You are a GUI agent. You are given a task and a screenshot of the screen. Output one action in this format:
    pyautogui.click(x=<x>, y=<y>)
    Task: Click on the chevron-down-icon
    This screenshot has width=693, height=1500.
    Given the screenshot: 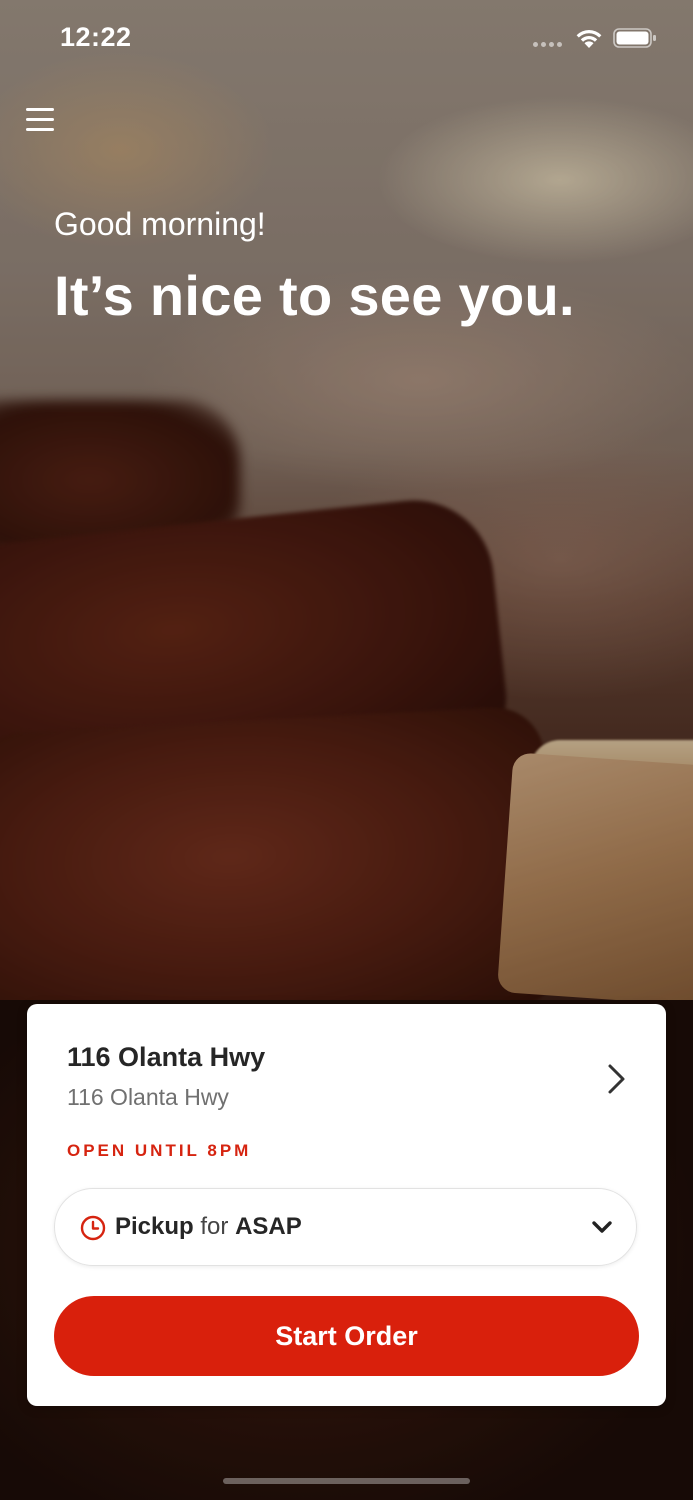 What is the action you would take?
    pyautogui.click(x=602, y=1227)
    